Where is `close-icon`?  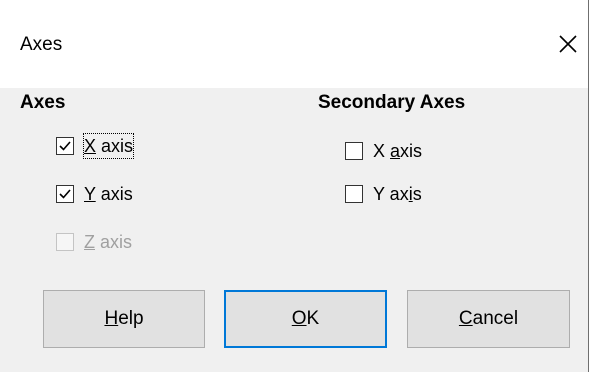 close-icon is located at coordinates (568, 44).